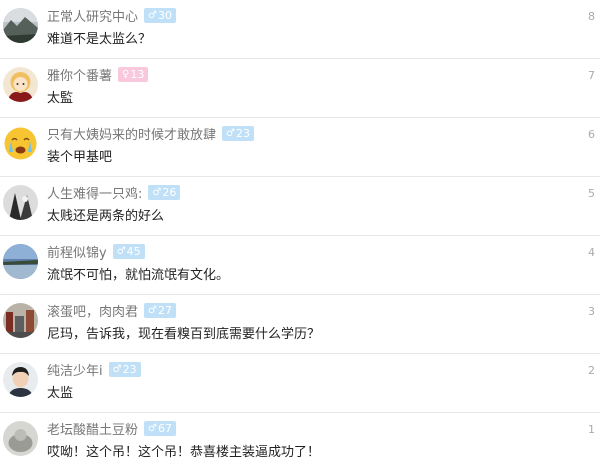 The image size is (600, 474). Describe the element at coordinates (164, 428) in the screenshot. I see `level-number: 67` at that location.